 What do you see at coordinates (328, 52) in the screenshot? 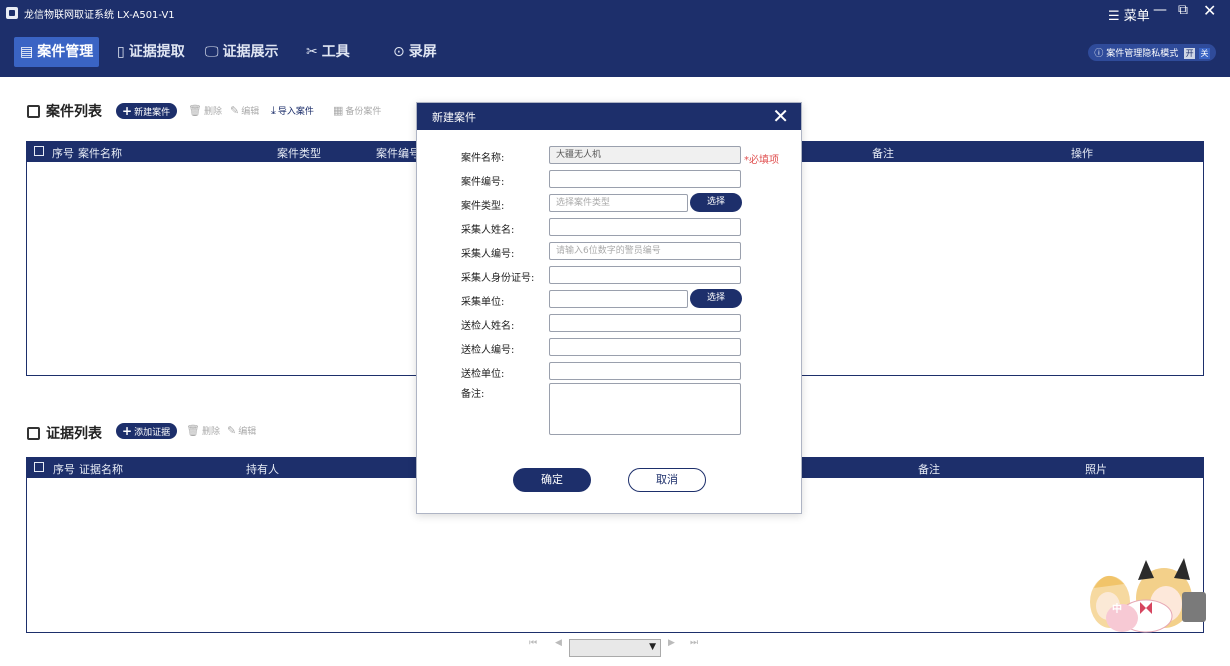
I see `tab-tools: ✂ 工具` at bounding box center [328, 52].